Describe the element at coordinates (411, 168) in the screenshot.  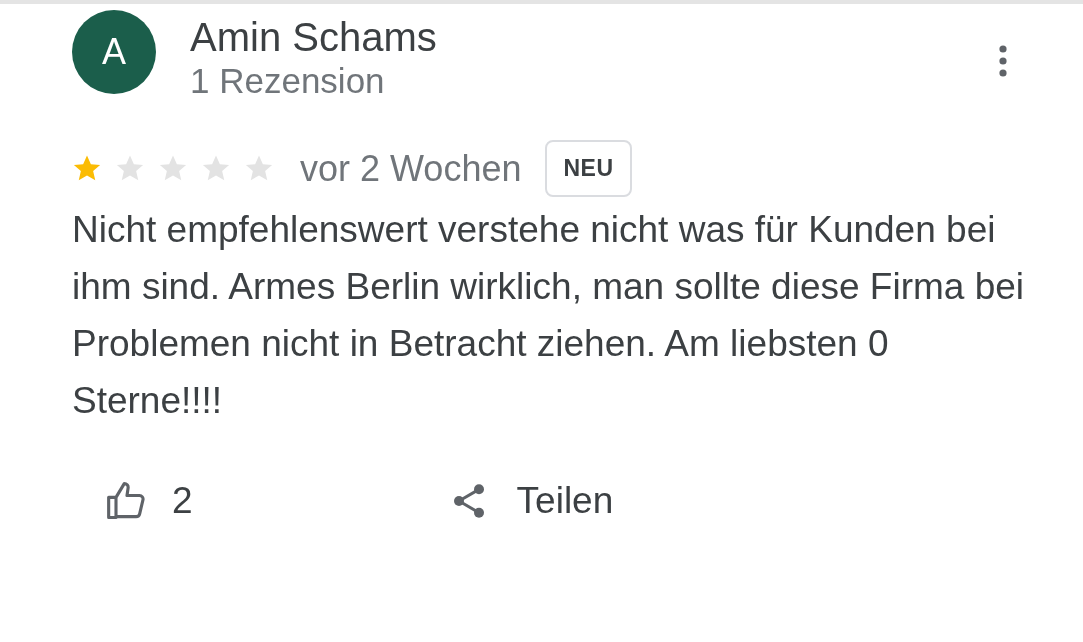
I see `review-date: vor 2 Wochen` at that location.